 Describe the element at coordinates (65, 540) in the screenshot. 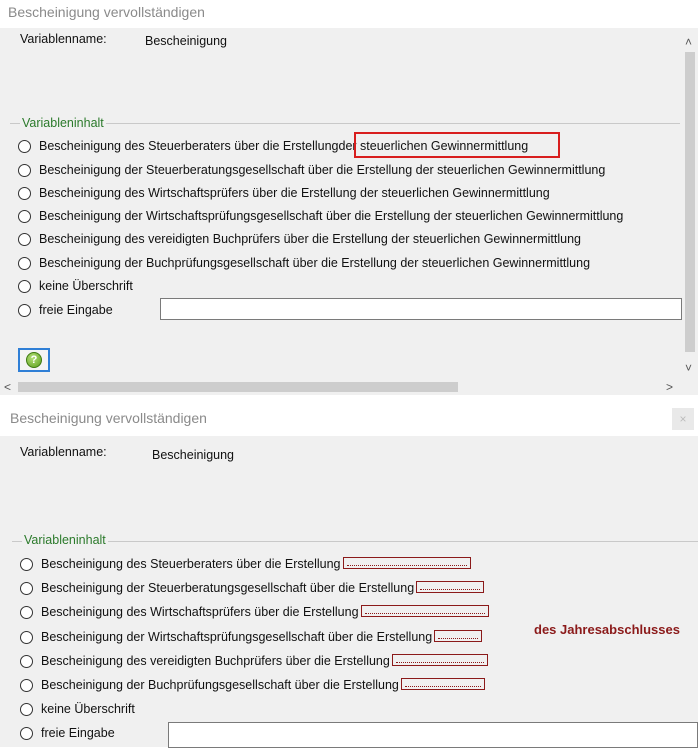

I see `bottom-group-label: Variableninhalt` at that location.